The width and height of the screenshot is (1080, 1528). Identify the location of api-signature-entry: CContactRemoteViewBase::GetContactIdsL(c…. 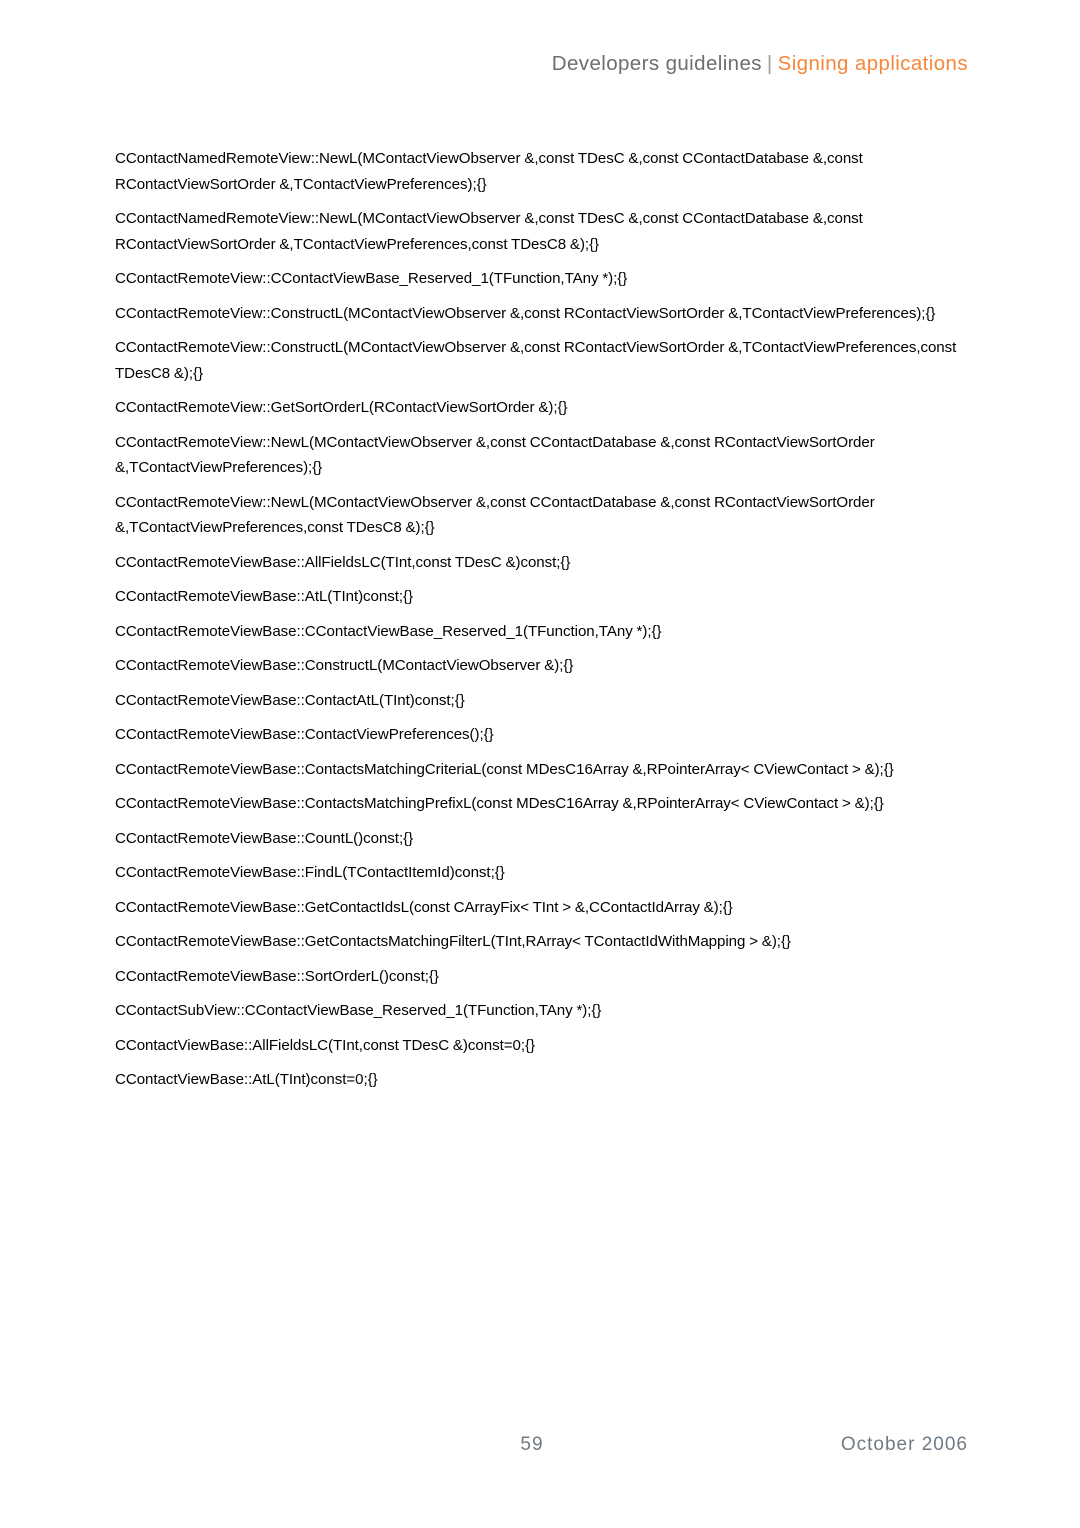
(424, 907).